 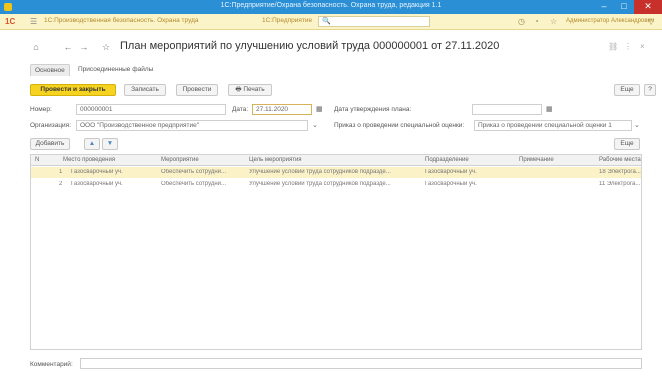 What do you see at coordinates (51, 364) in the screenshot?
I see `comment-label: Комментарий:` at bounding box center [51, 364].